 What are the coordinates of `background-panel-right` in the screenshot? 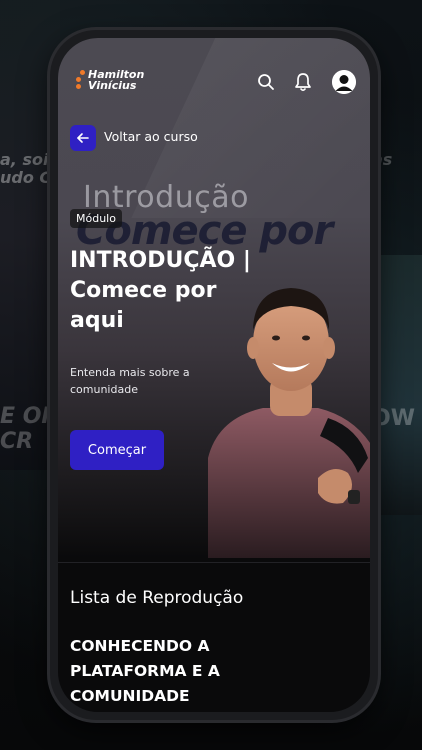 It's located at (397, 385).